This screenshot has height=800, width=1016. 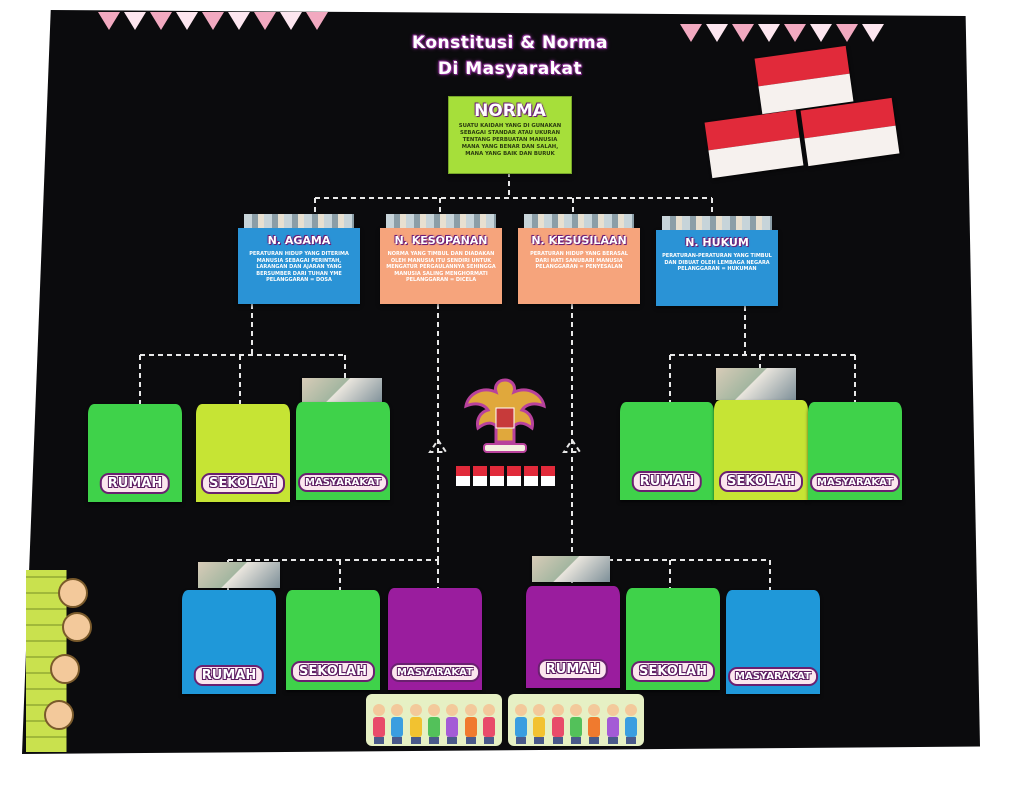 I want to click on bunting-top-left, so click(x=213, y=21).